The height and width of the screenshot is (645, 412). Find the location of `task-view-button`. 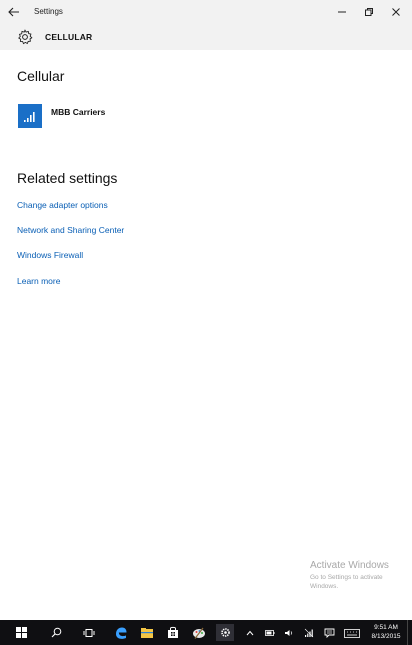

task-view-button is located at coordinates (89, 632).